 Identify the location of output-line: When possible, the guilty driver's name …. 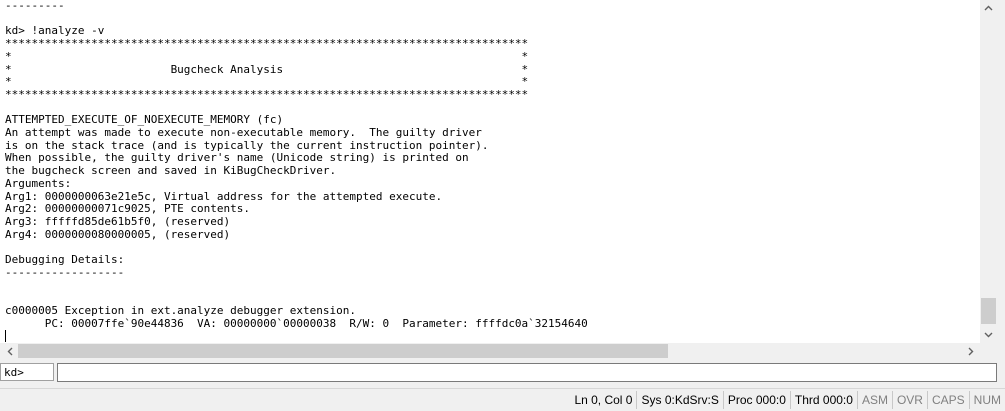
(237, 158).